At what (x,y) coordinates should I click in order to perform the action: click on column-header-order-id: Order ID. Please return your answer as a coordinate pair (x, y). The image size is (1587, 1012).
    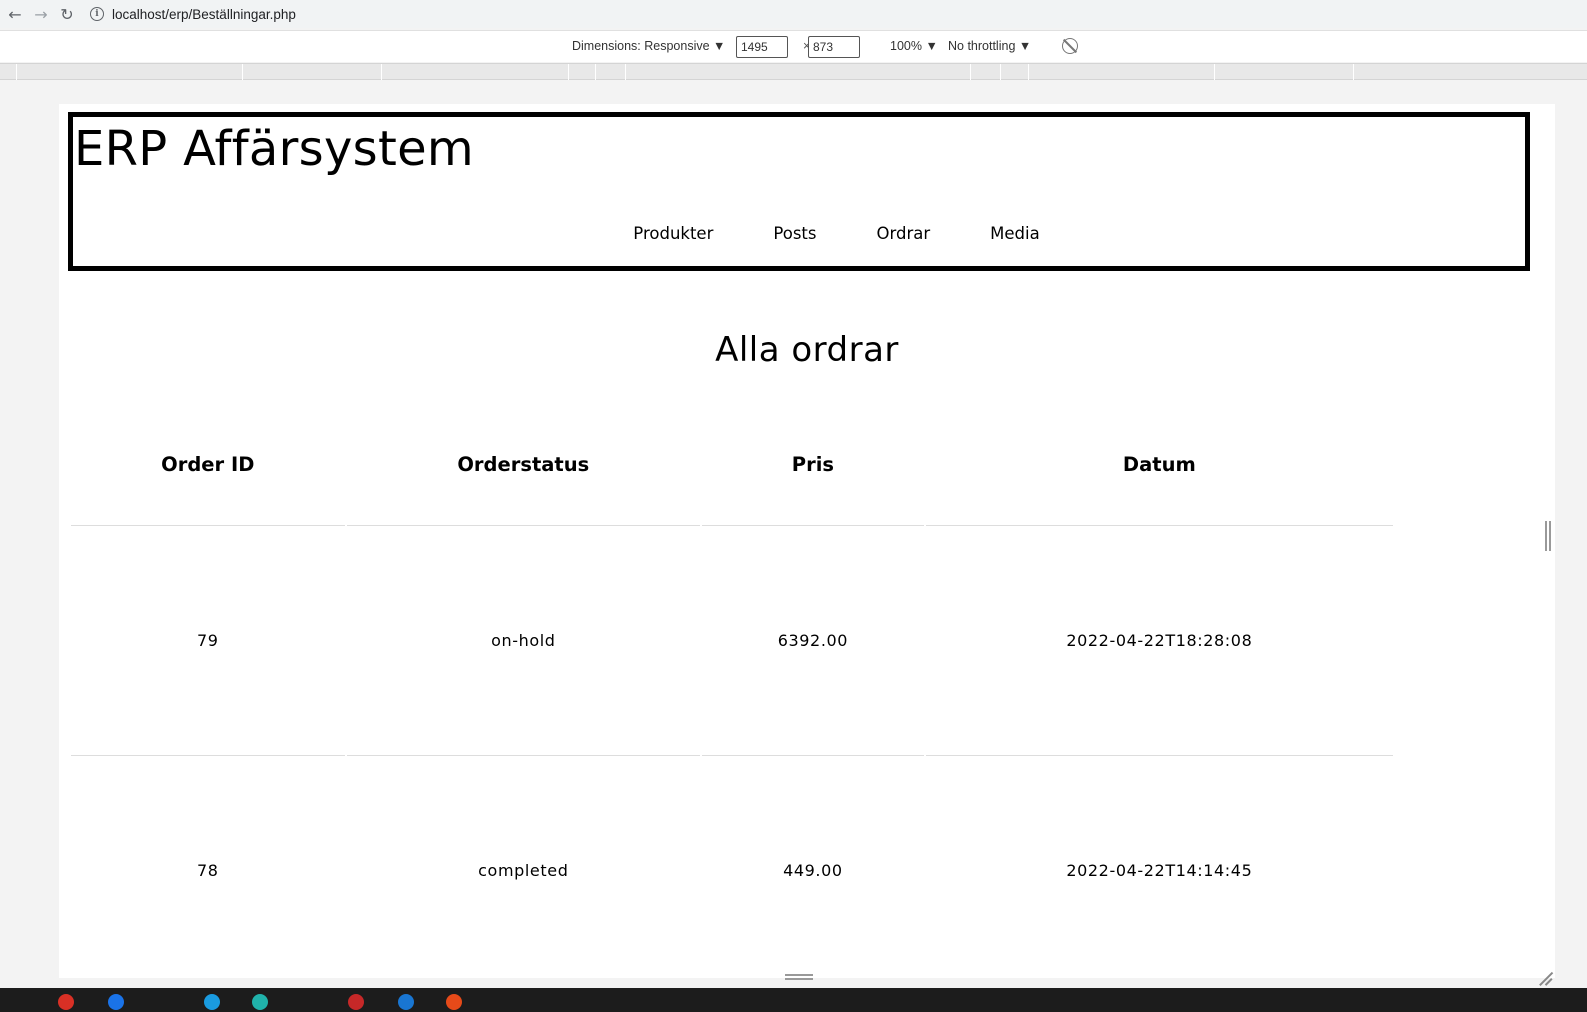
    Looking at the image, I should click on (208, 465).